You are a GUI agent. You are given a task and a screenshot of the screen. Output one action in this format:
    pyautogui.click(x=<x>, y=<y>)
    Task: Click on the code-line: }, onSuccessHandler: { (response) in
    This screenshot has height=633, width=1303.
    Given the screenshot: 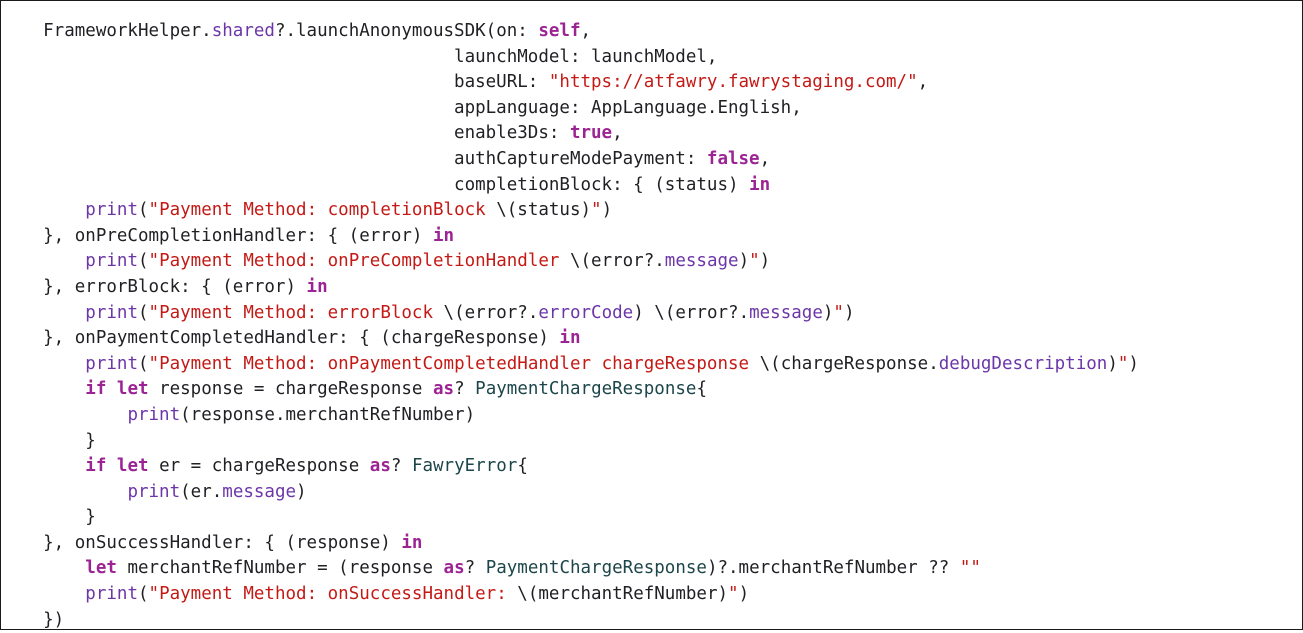 What is the action you would take?
    pyautogui.click(x=651, y=544)
    